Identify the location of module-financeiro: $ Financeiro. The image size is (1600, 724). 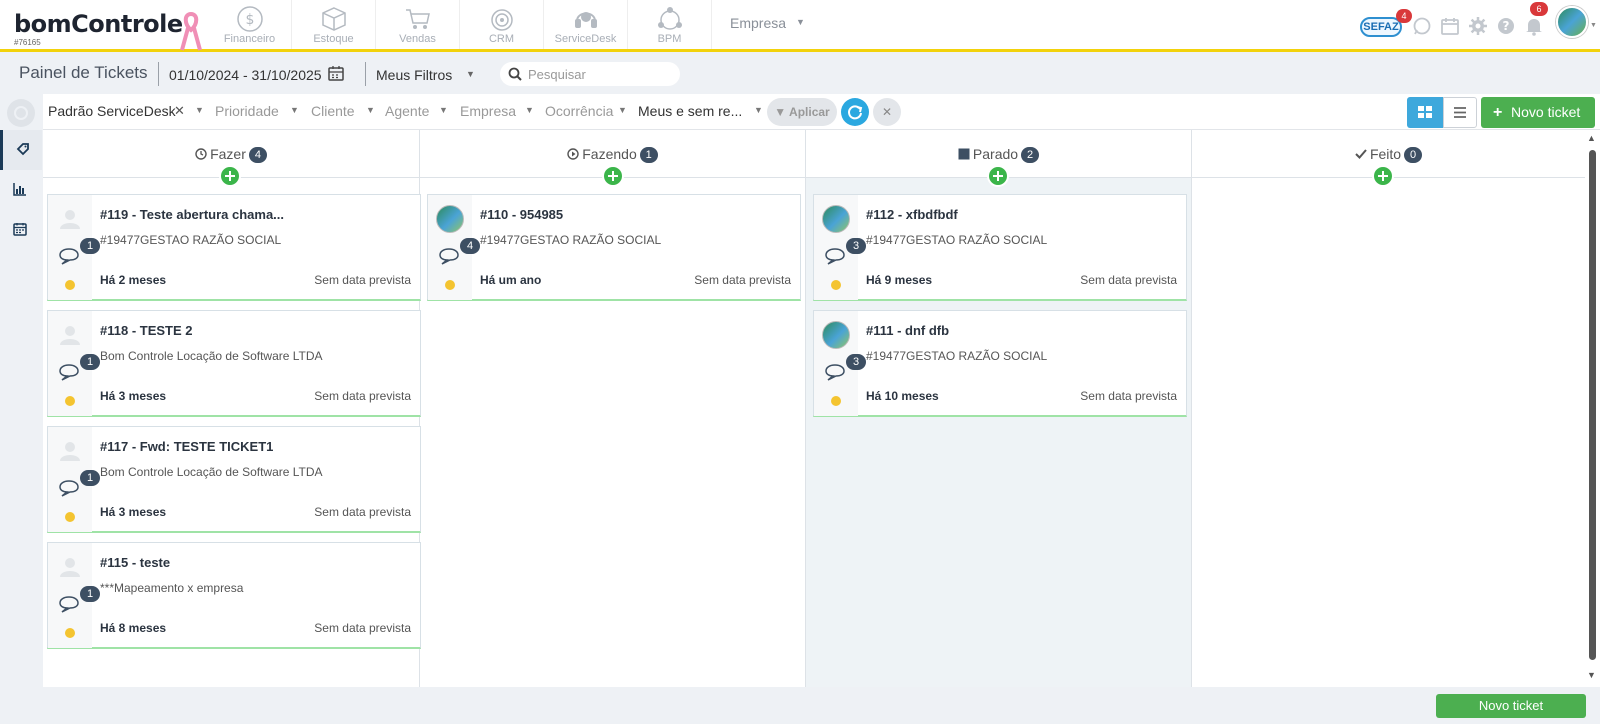
(250, 24).